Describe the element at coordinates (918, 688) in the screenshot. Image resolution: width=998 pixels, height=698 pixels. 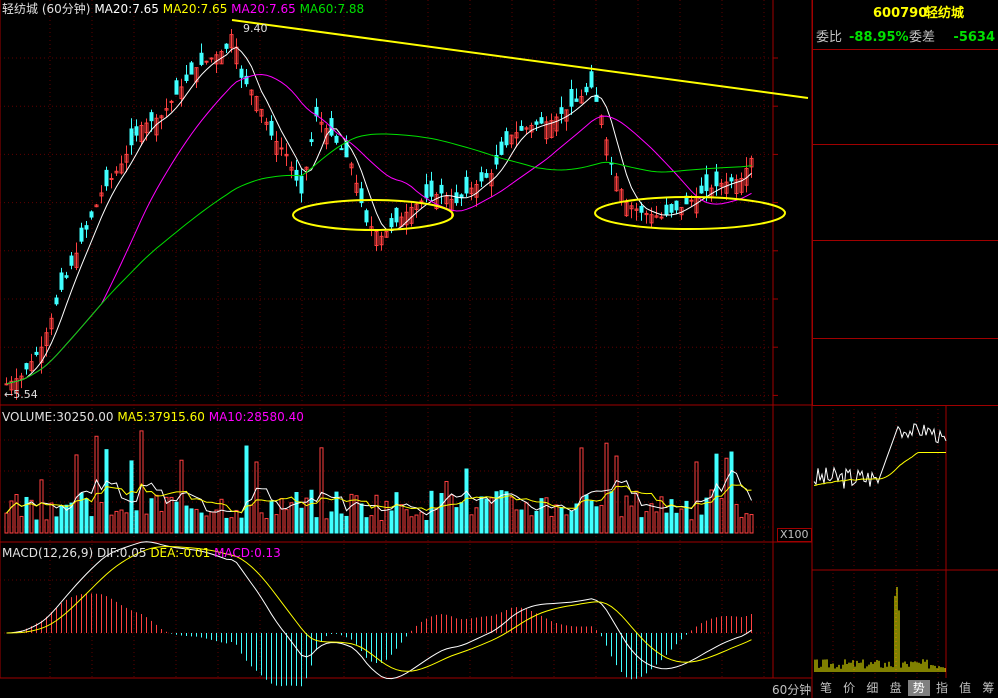
I see `tab-4: 势` at that location.